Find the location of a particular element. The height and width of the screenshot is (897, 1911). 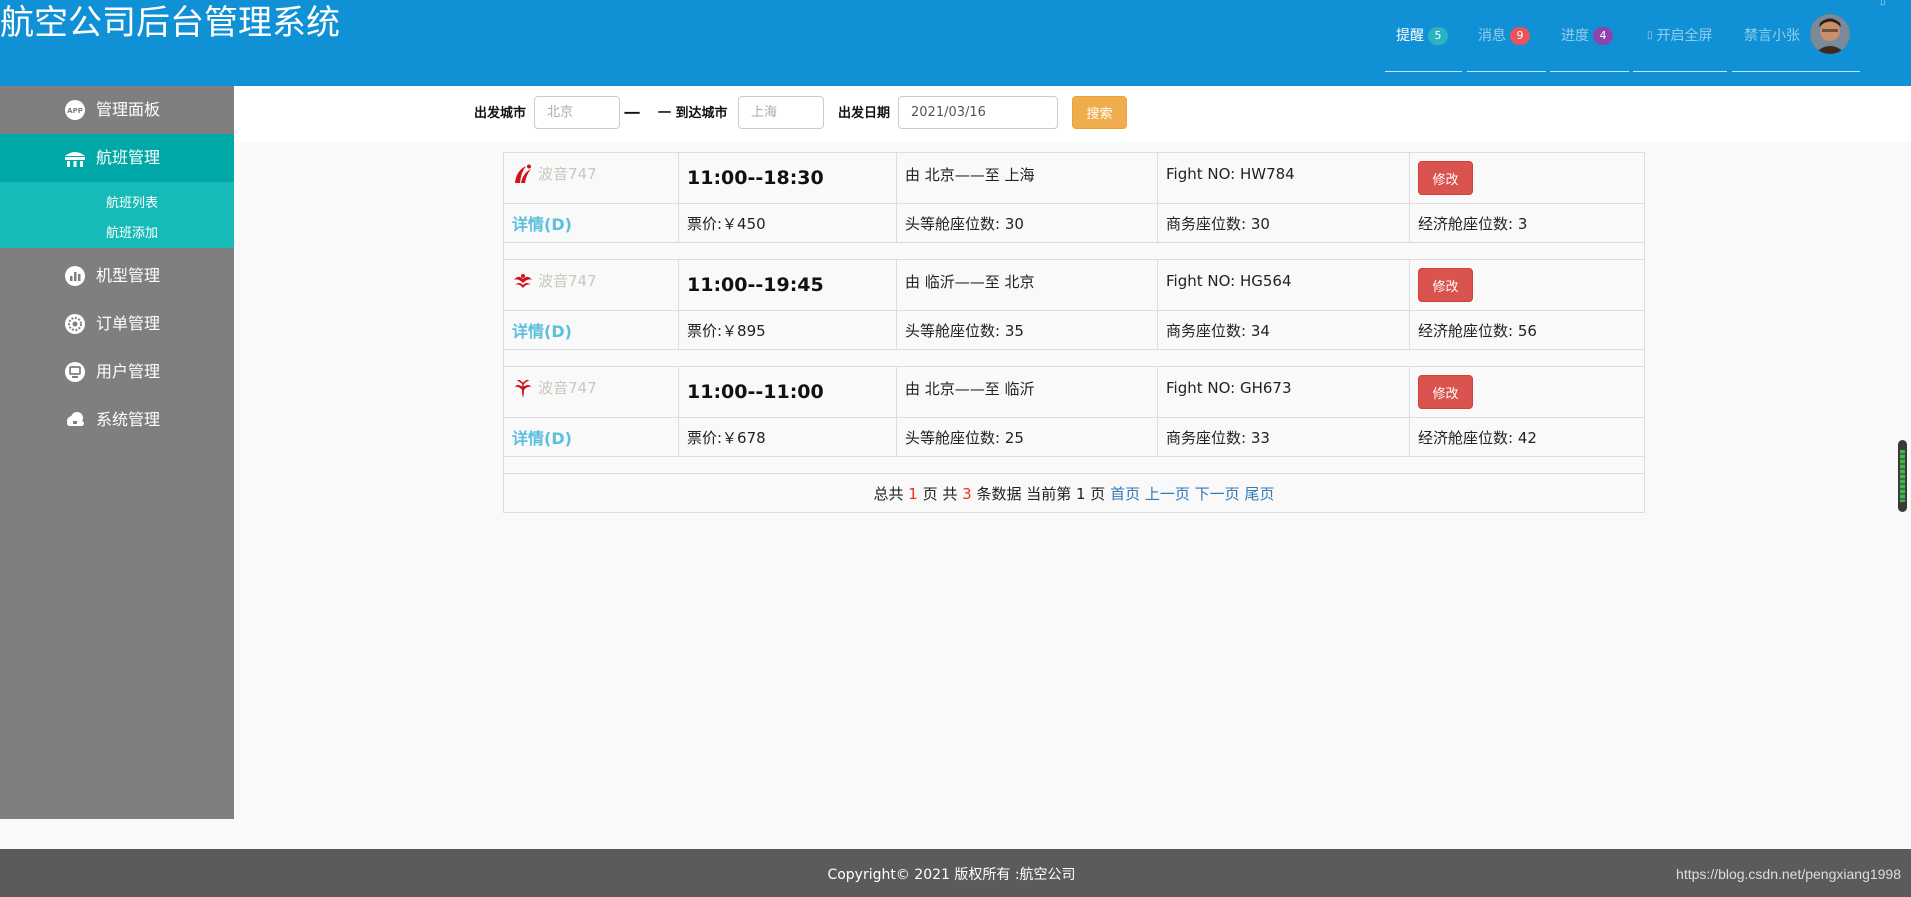

shandong-airlines-logo is located at coordinates (523, 281).